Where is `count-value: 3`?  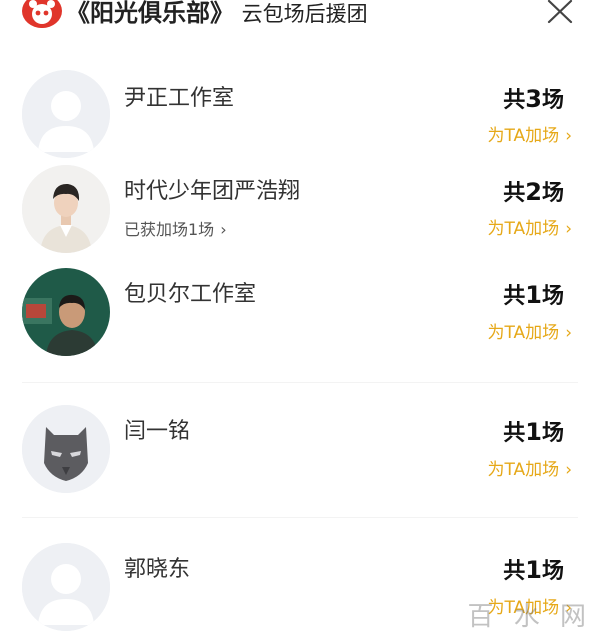
count-value: 3 is located at coordinates (533, 99).